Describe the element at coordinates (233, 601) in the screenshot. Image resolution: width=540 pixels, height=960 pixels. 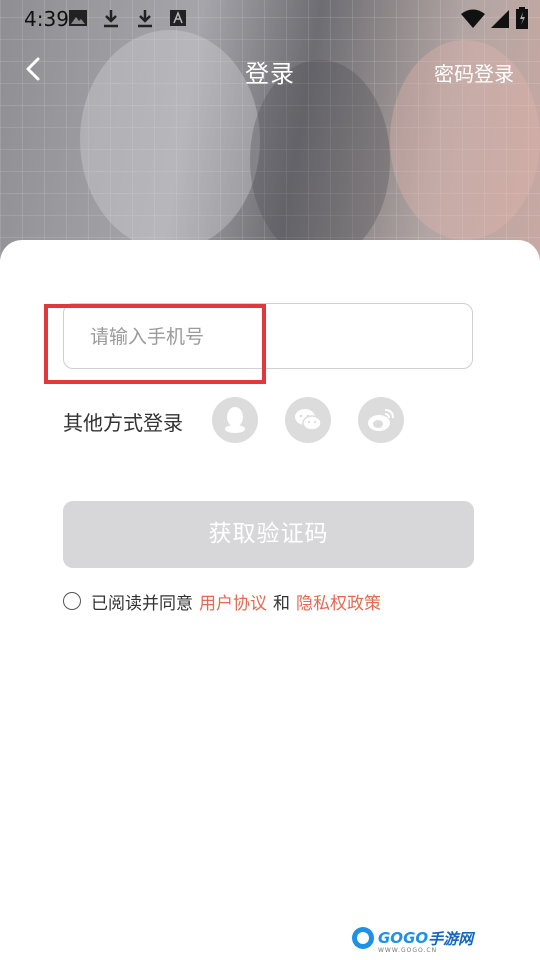
I see `user-agreement-link: 用户协议` at that location.